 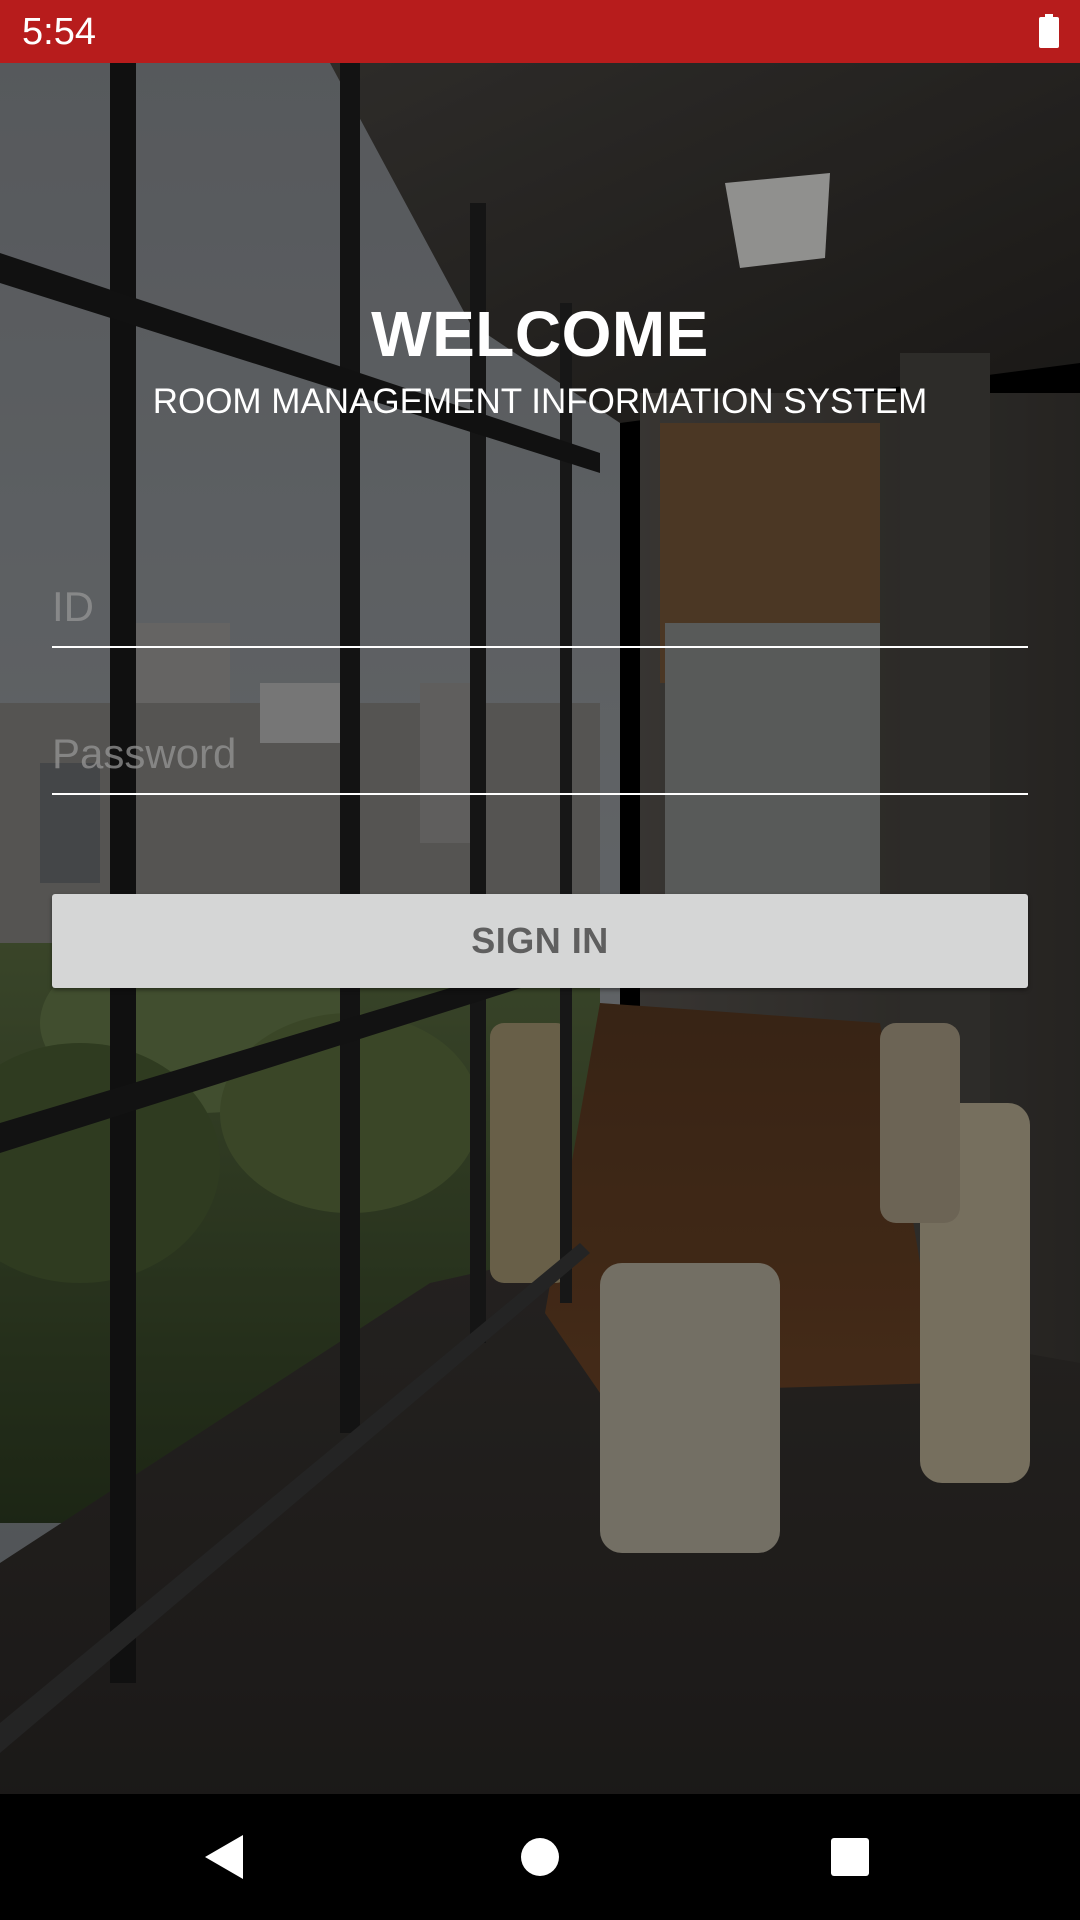 I want to click on home-button, so click(x=540, y=1857).